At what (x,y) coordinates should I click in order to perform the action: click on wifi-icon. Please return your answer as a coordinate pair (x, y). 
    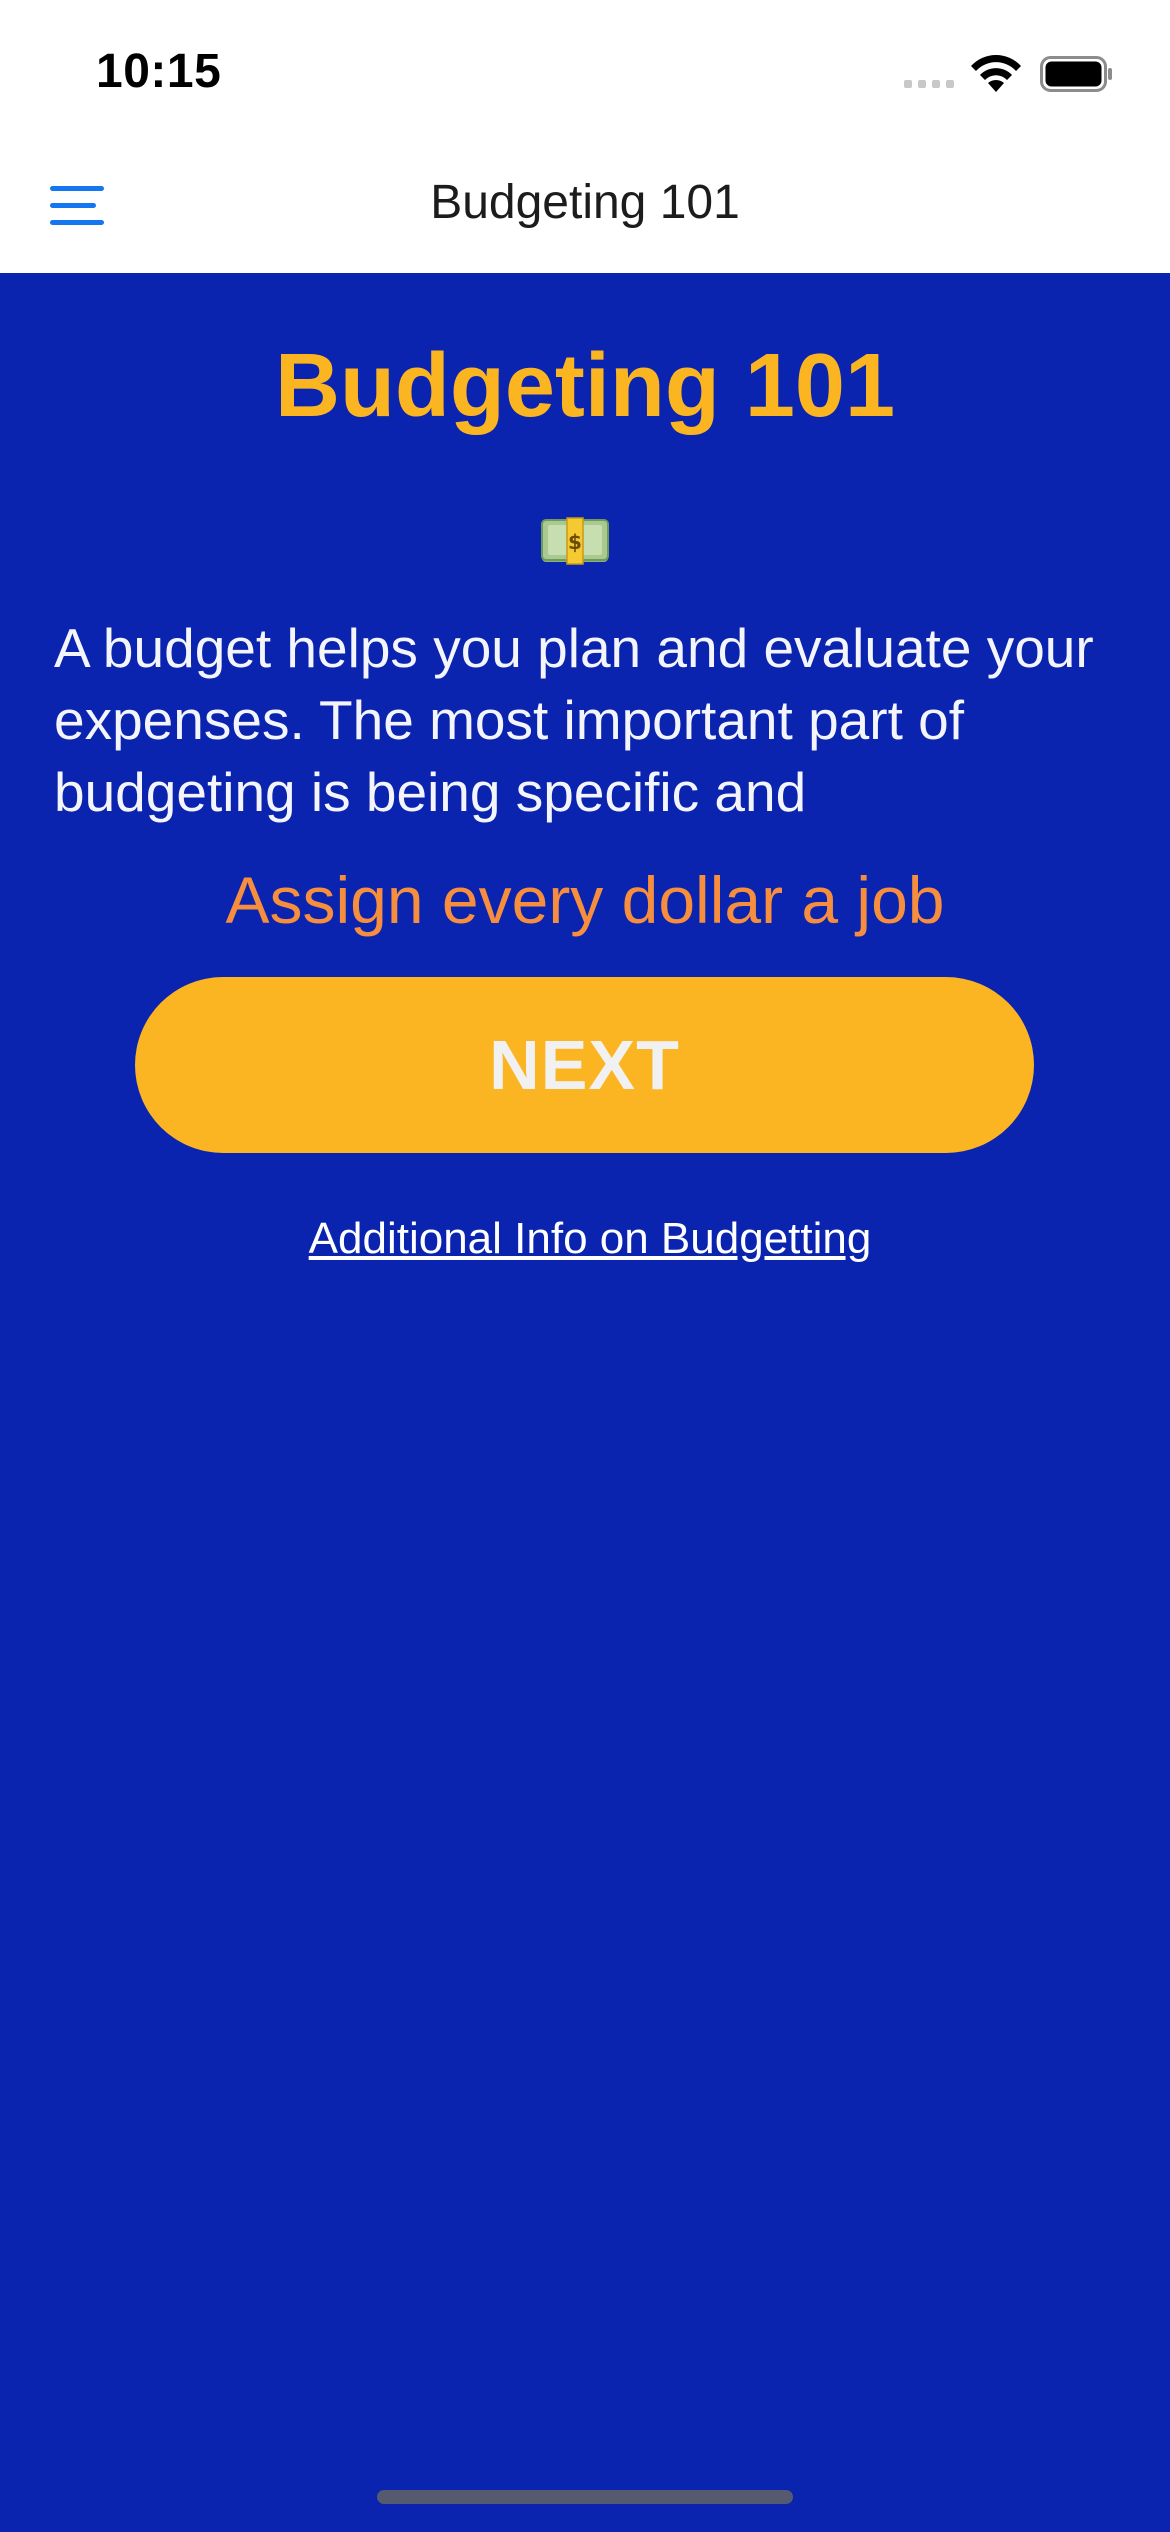
    Looking at the image, I should click on (996, 73).